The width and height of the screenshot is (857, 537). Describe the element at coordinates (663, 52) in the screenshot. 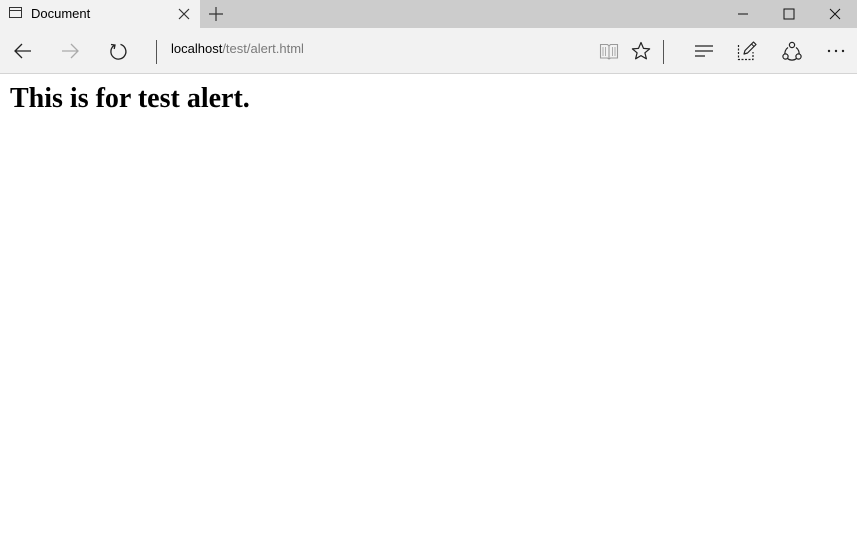

I see `toolbar-separator` at that location.